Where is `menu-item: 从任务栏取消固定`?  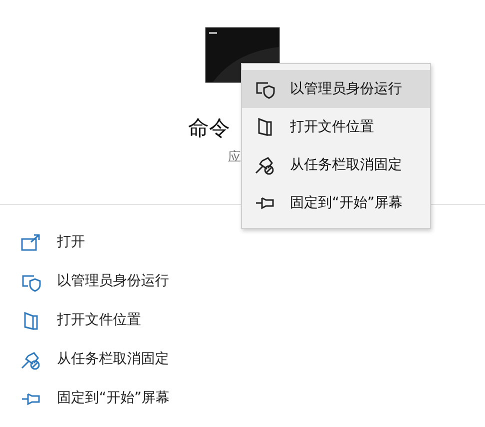
menu-item: 从任务栏取消固定 is located at coordinates (336, 165).